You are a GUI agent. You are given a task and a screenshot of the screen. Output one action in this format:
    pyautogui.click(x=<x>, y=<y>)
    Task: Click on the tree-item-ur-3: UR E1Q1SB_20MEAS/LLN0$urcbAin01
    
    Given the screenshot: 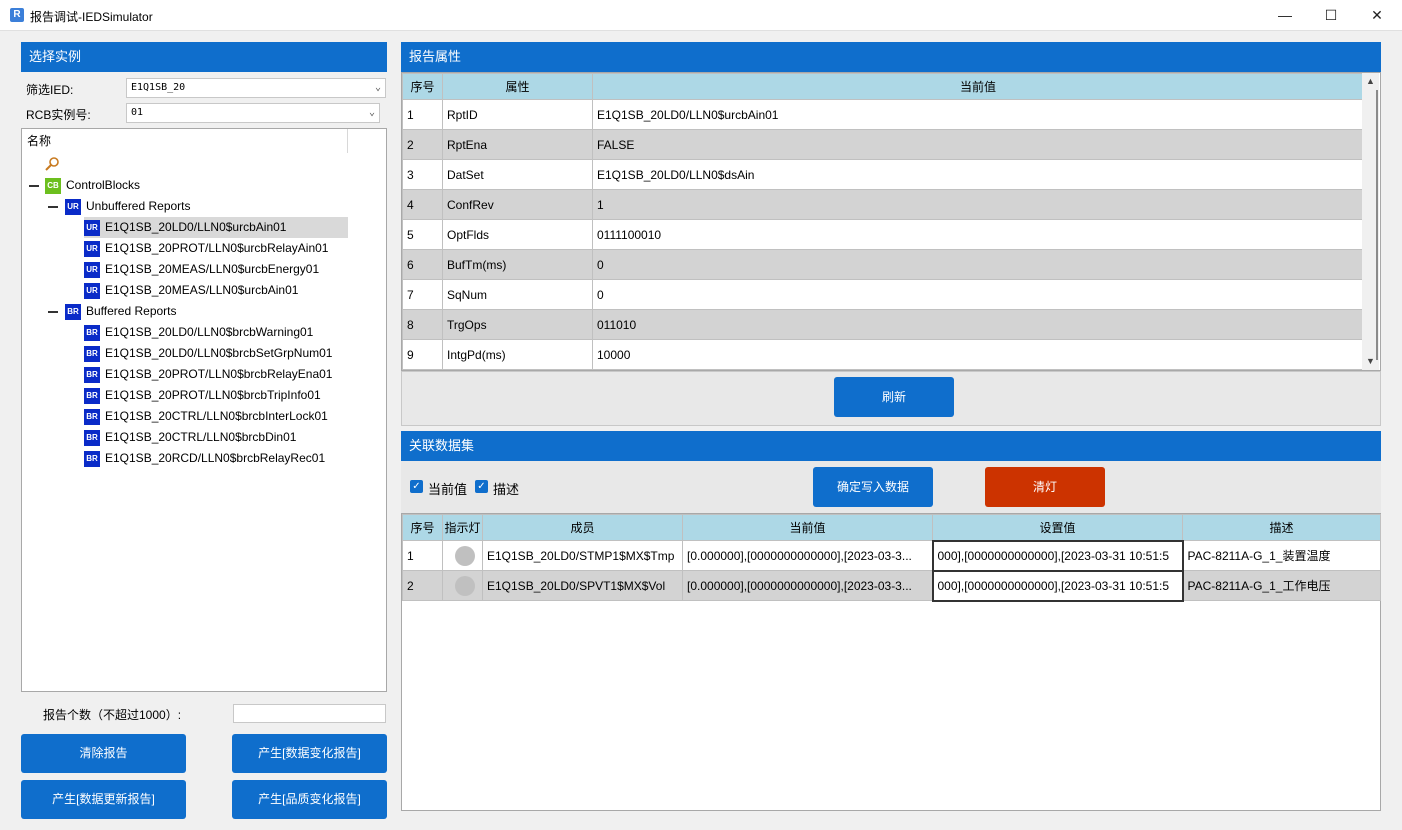 What is the action you would take?
    pyautogui.click(x=191, y=290)
    